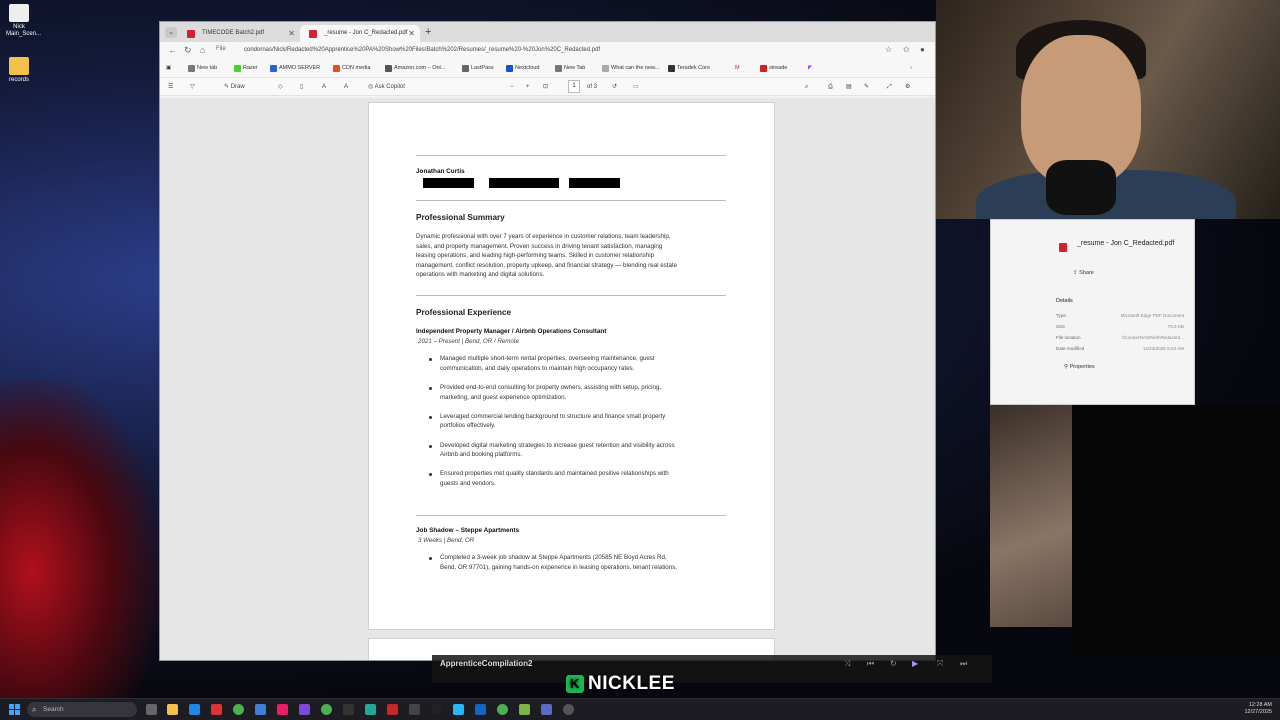 This screenshot has width=1280, height=720. I want to click on edit-icon: ✎, so click(866, 87).